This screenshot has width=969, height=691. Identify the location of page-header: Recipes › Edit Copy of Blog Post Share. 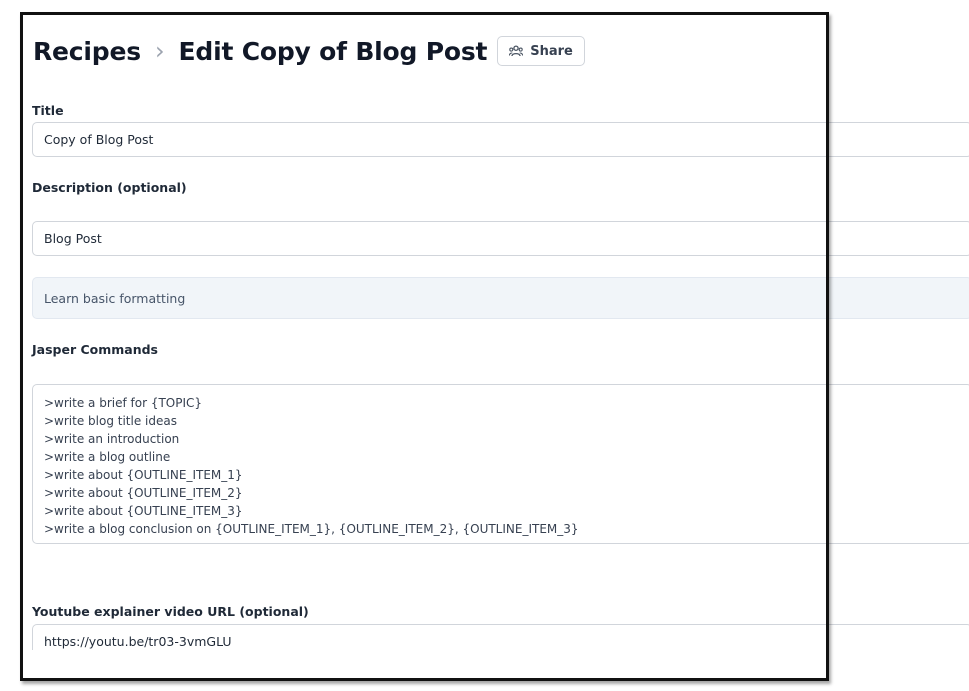
(309, 51).